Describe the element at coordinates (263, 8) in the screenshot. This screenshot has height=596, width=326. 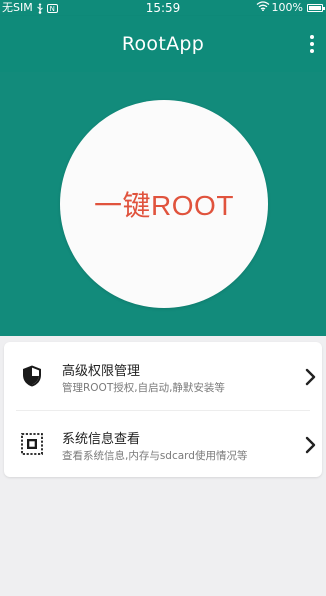
I see `wifi-icon` at that location.